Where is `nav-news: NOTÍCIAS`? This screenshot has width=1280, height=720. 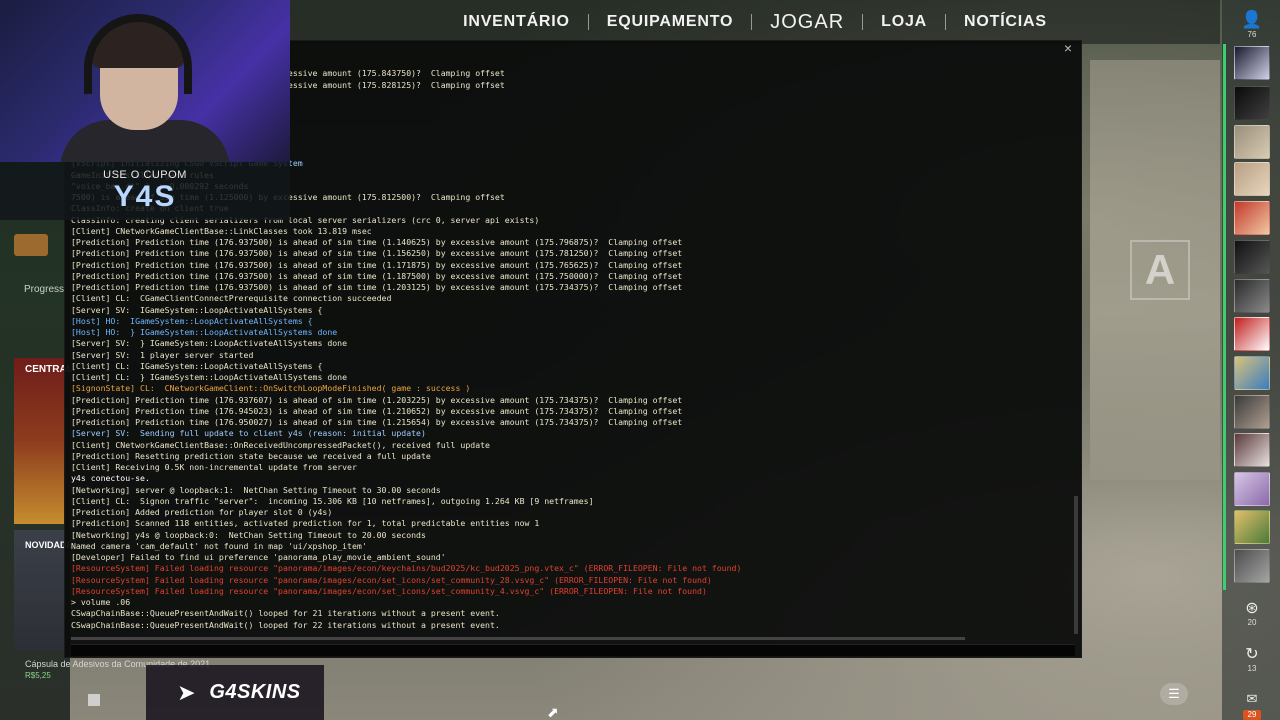
nav-news: NOTÍCIAS is located at coordinates (1005, 22).